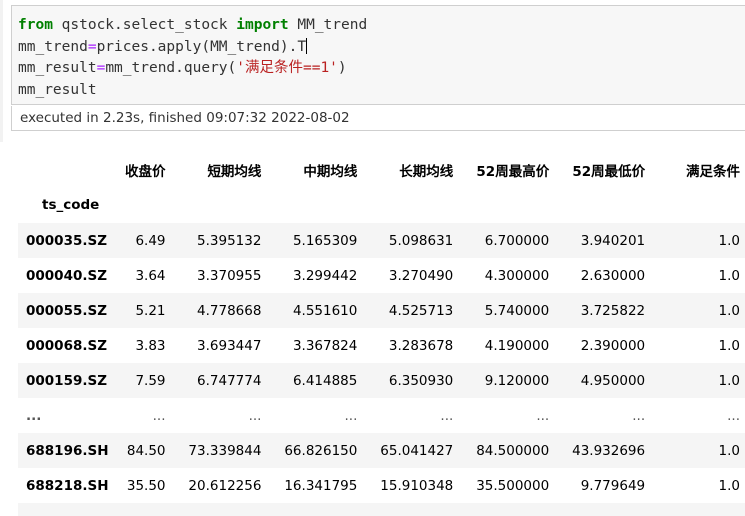 This screenshot has height=516, width=745. I want to click on column-header: 中期均线, so click(330, 171).